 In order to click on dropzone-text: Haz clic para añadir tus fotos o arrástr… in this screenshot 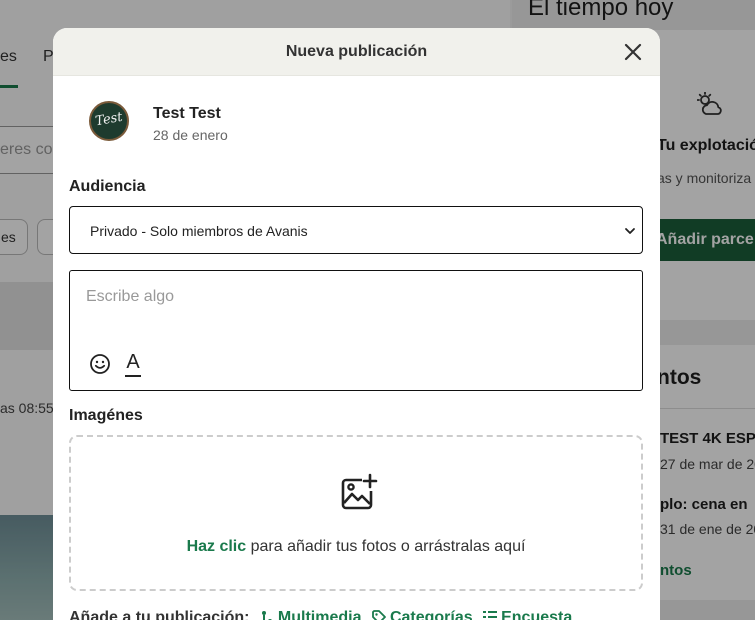, I will do `click(356, 547)`.